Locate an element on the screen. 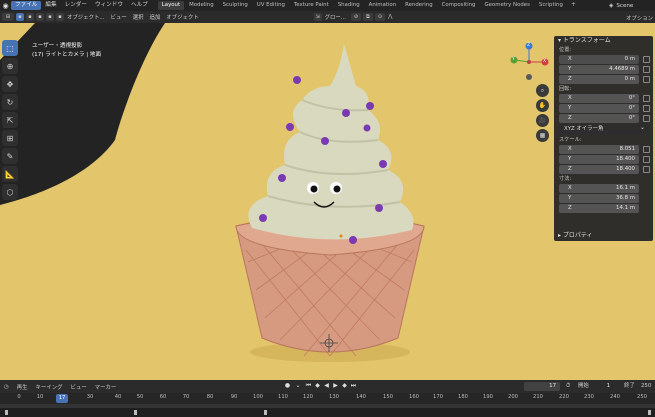 This screenshot has width=655, height=417. move-tool-icon: ✥ is located at coordinates (10, 84).